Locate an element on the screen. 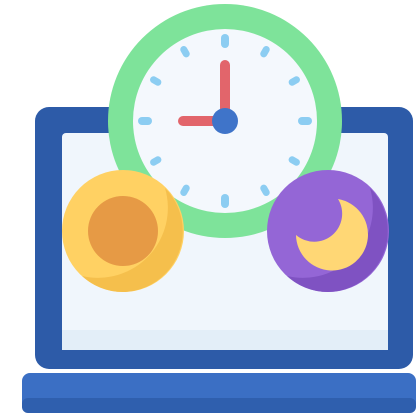  moon-icon is located at coordinates (328, 231).